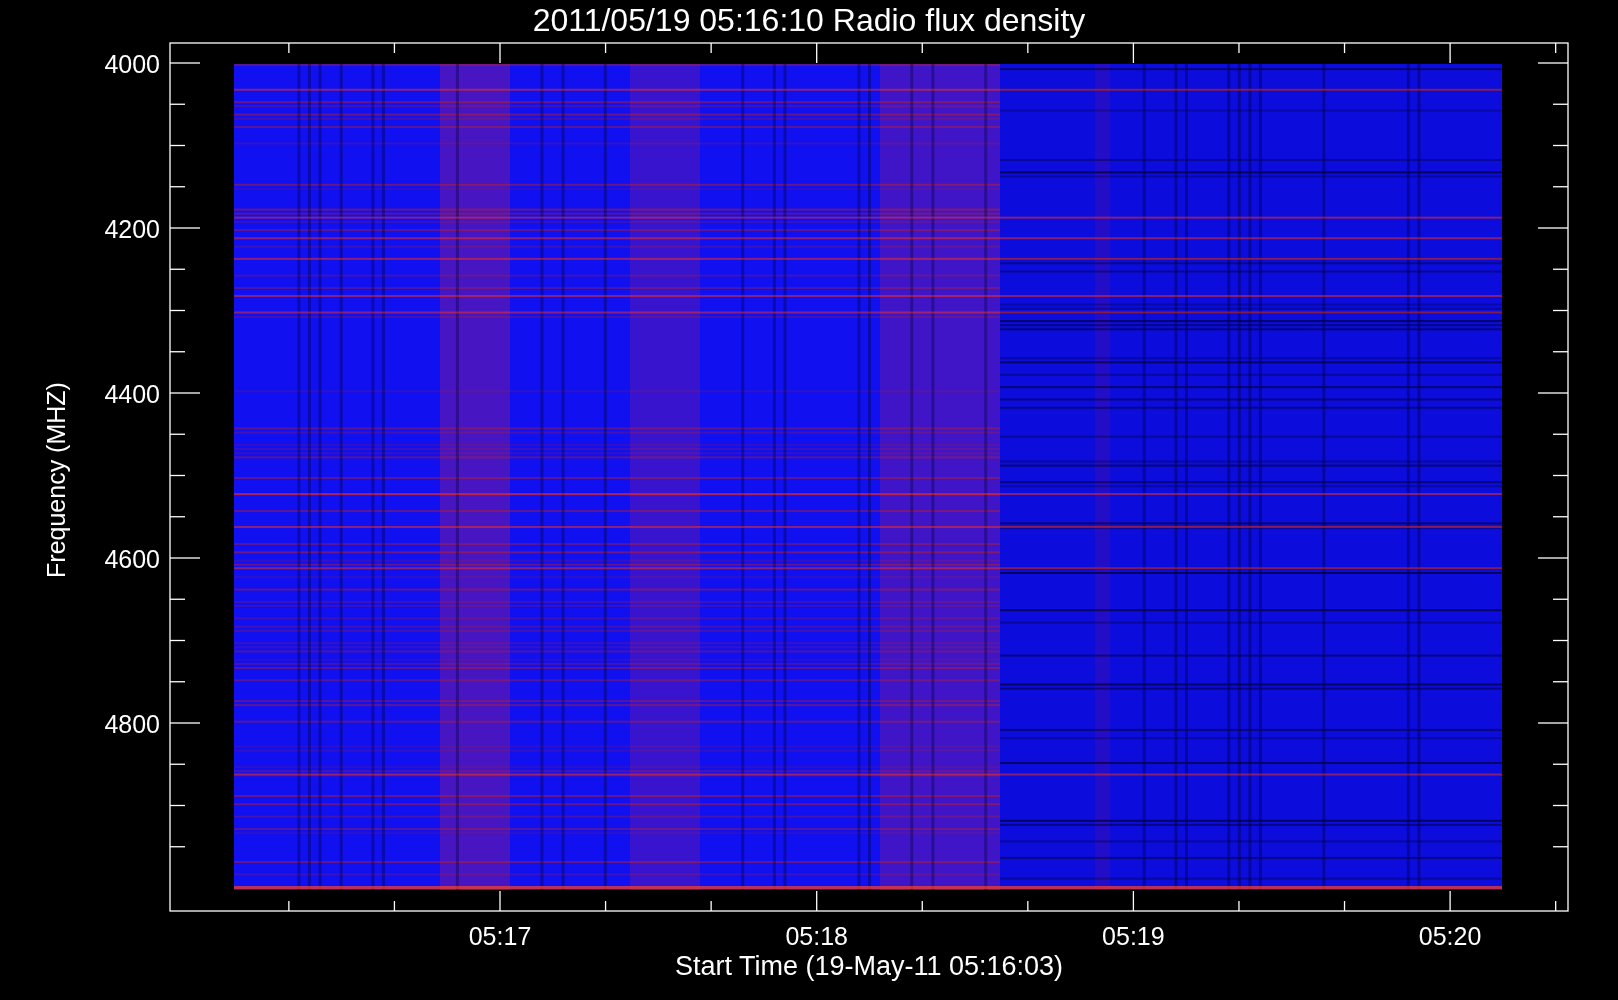 Image resolution: width=1618 pixels, height=1000 pixels. Describe the element at coordinates (132, 64) in the screenshot. I see `y-tick-label: 4000` at that location.